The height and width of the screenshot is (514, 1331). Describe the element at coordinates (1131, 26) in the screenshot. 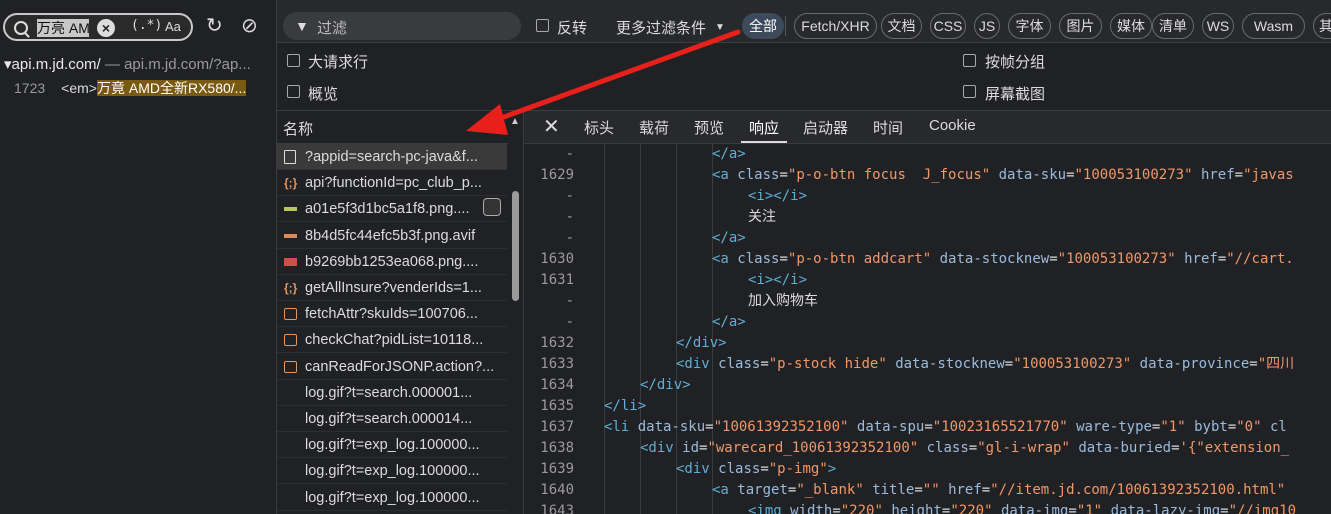

I see `filter-chip: 媒体` at that location.